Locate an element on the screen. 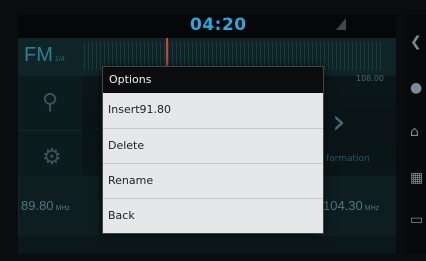 This screenshot has width=426, height=261. option-insert: Insert91.80 is located at coordinates (213, 110).